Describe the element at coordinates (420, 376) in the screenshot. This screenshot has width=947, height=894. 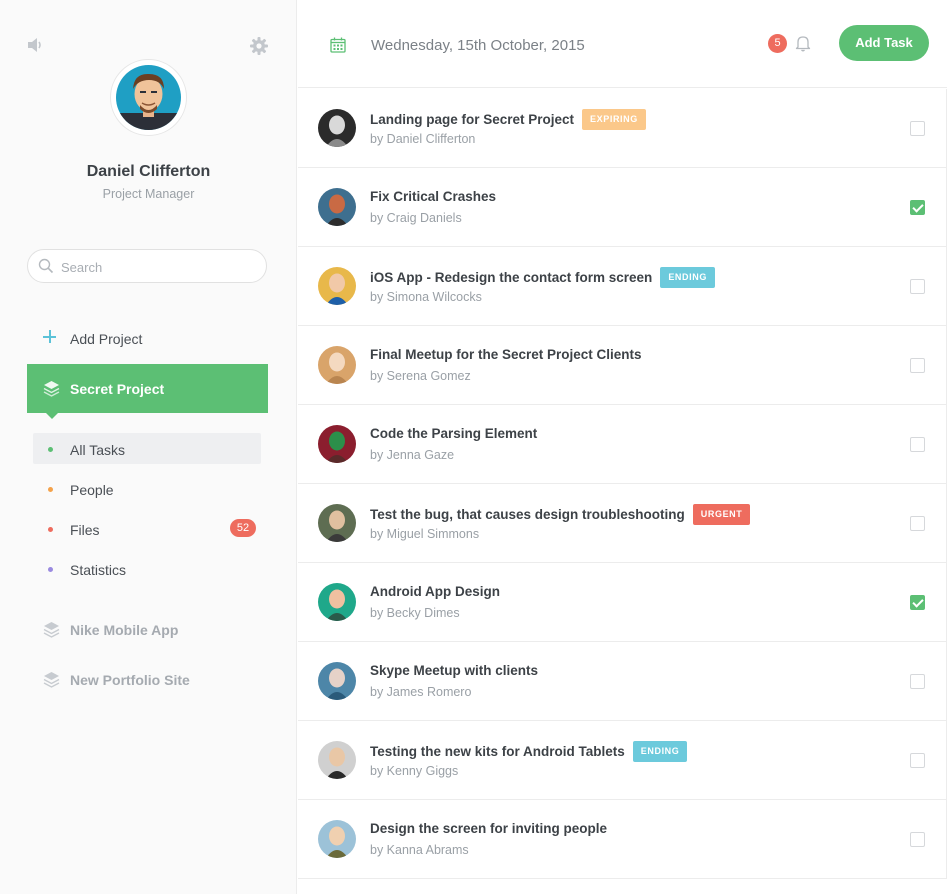
I see `task-author: by Serena Gomez` at that location.